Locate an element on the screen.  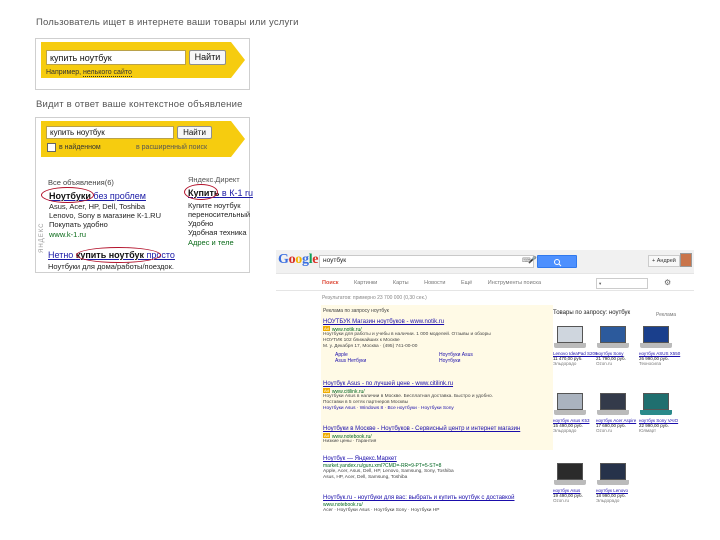
ad1-url: www.k-1.ru is located at coordinates (67, 234).